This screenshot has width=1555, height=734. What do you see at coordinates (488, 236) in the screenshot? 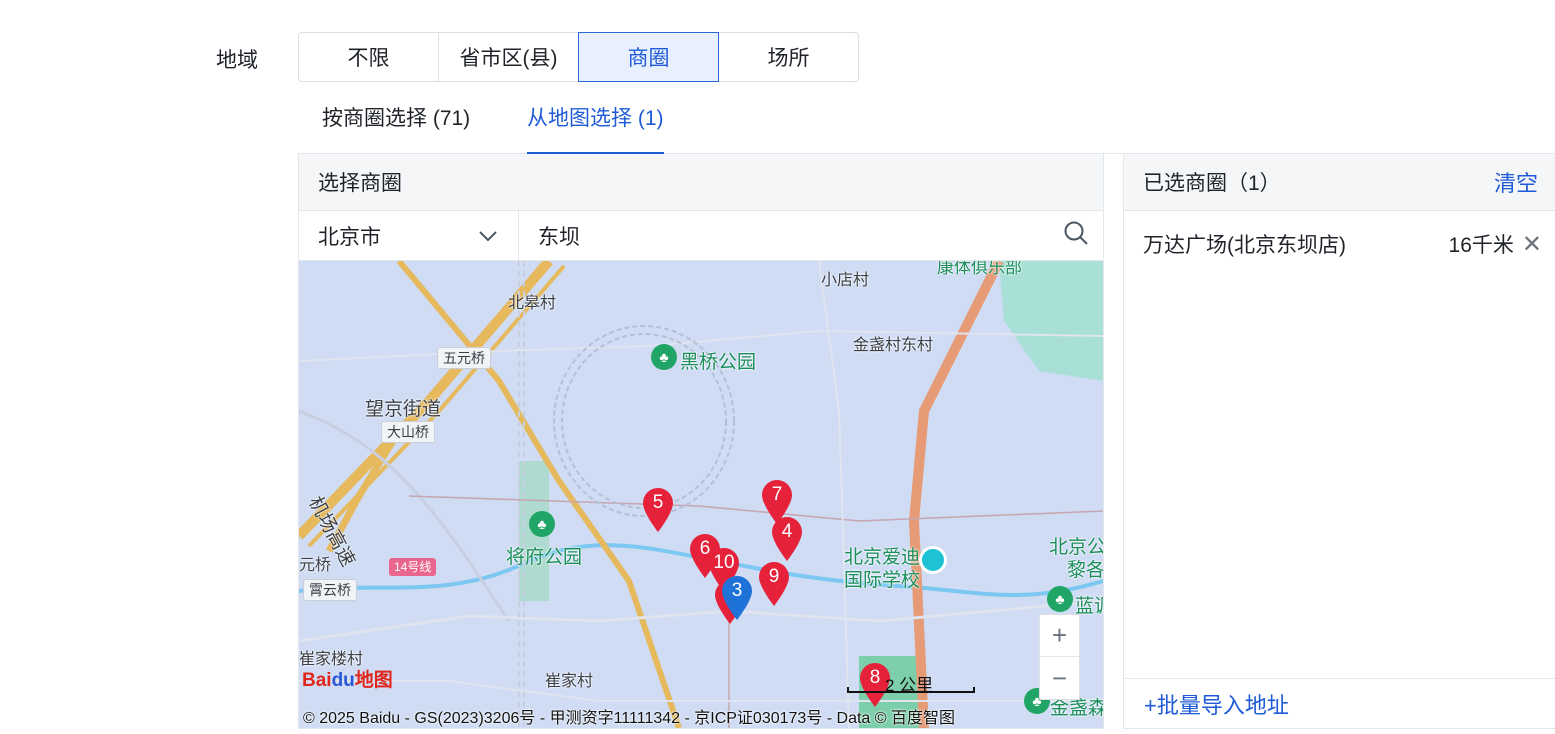
I see `chevron-down-icon` at bounding box center [488, 236].